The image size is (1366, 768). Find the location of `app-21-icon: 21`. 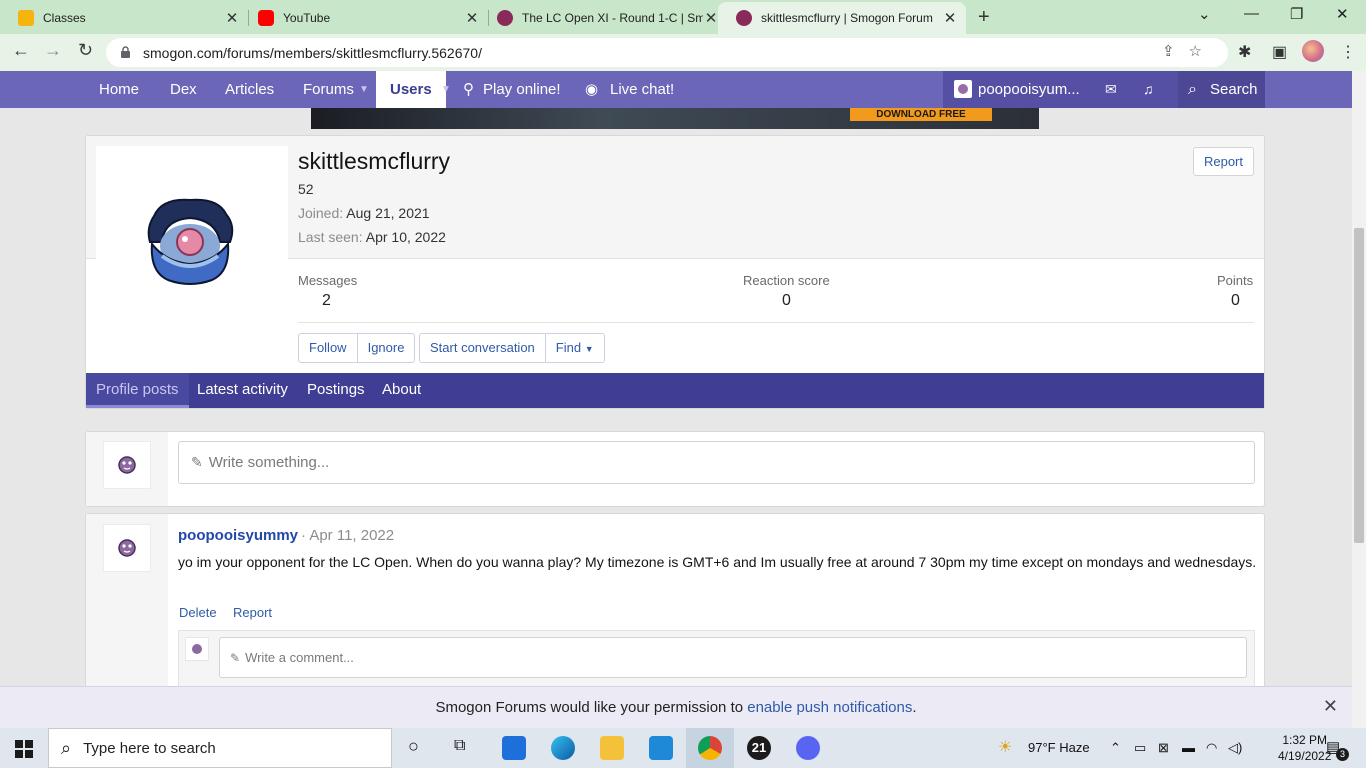

app-21-icon: 21 is located at coordinates (759, 748).